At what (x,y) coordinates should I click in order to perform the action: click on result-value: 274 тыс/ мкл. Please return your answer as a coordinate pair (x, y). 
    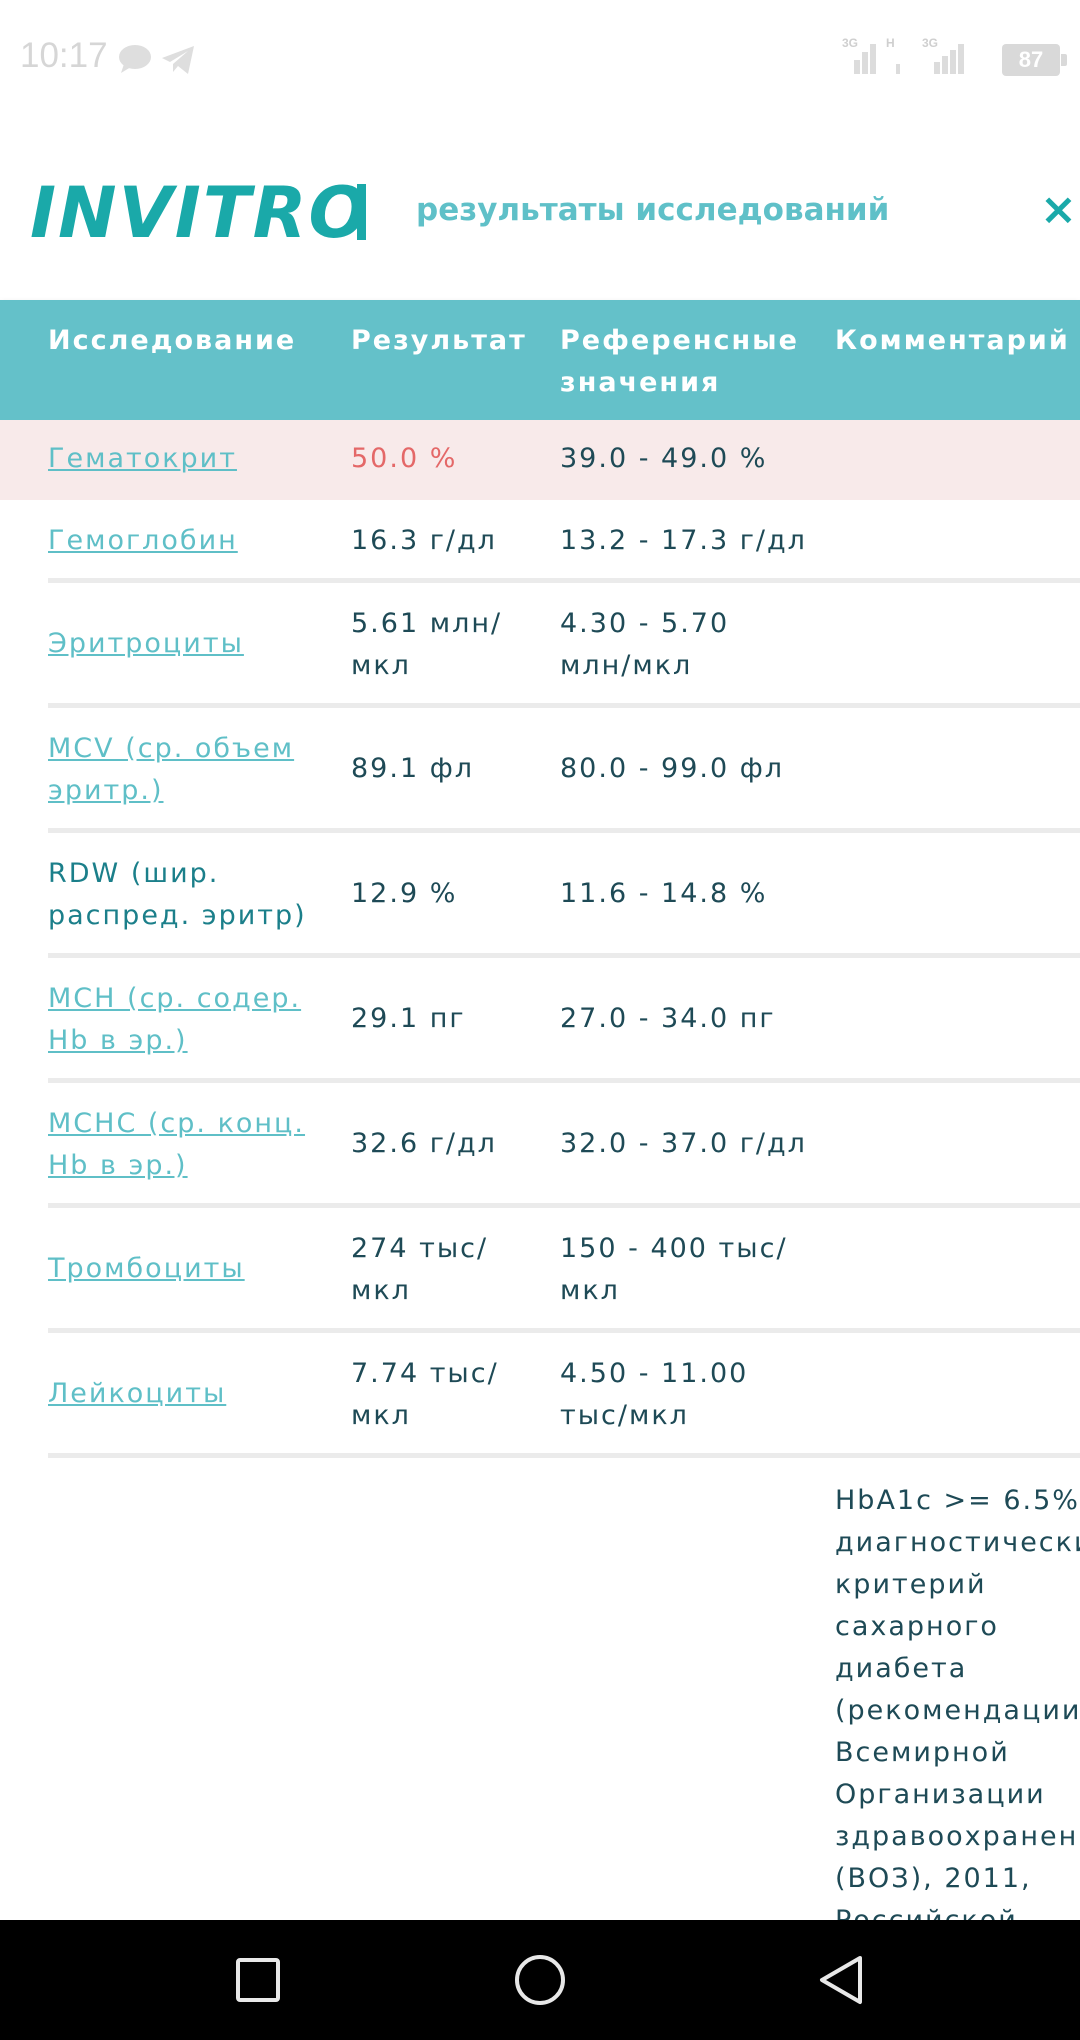
    Looking at the image, I should click on (420, 1269).